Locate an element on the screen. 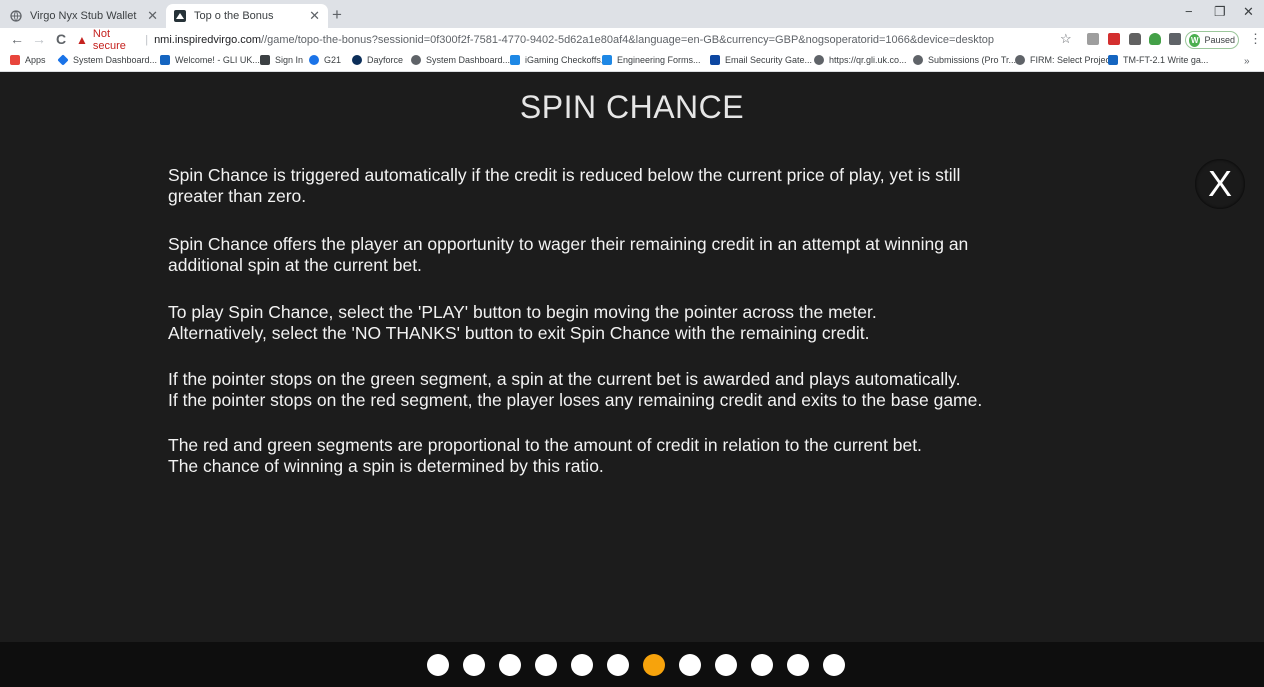  bookmark-item: G21 is located at coordinates (325, 60).